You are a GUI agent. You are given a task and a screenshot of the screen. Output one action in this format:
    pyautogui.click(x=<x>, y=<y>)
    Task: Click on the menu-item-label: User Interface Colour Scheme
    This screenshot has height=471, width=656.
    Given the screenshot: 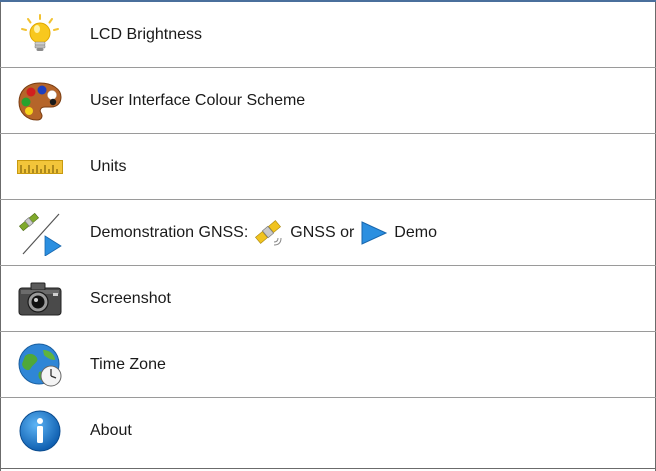 What is the action you would take?
    pyautogui.click(x=198, y=100)
    